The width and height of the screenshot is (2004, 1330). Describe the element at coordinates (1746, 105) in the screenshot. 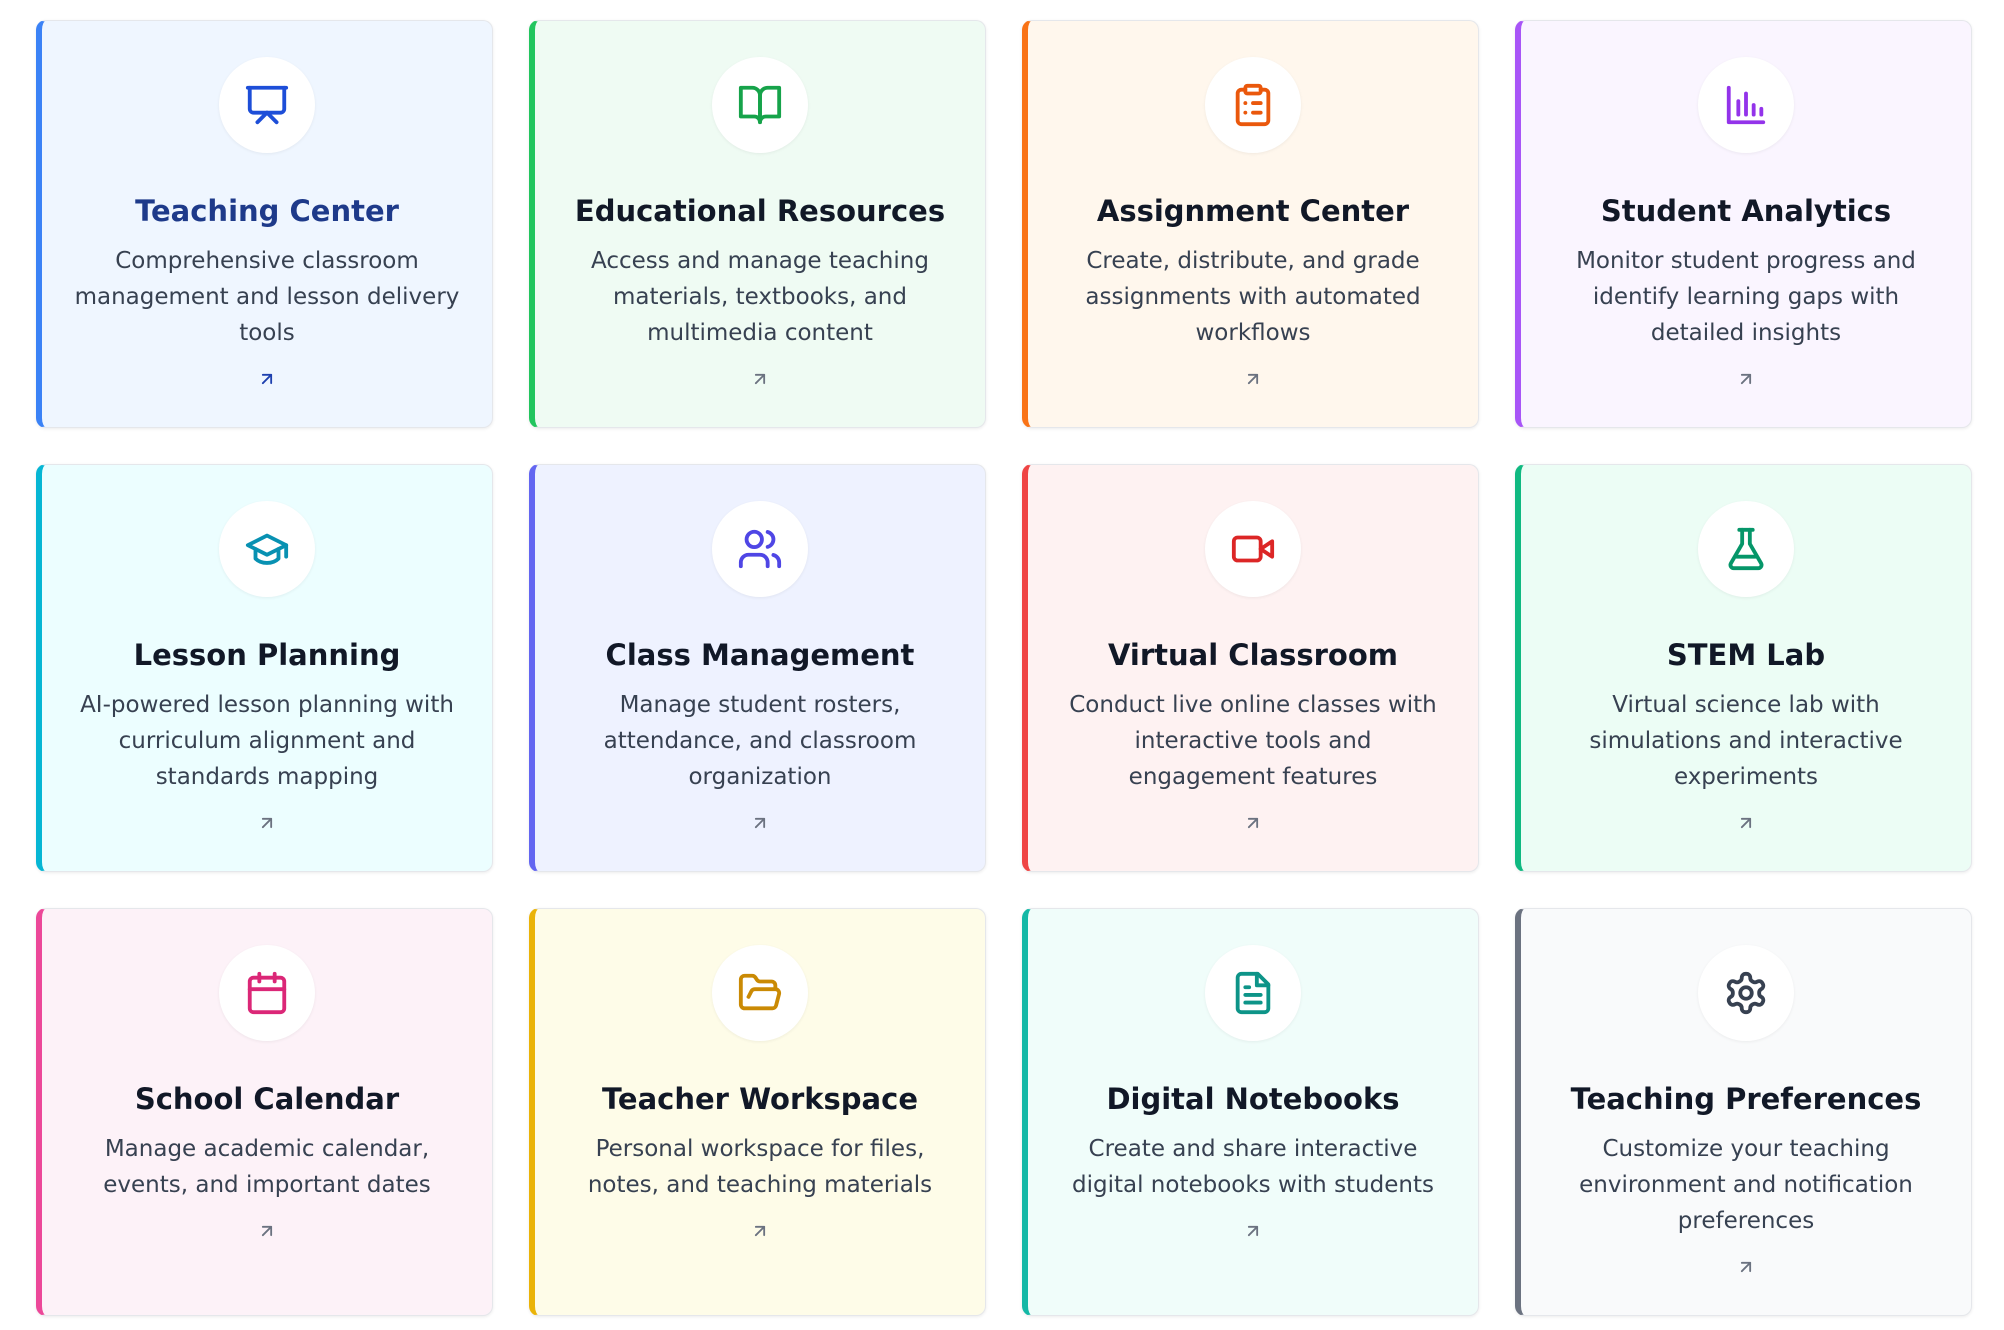

I see `bar-chart-icon` at that location.